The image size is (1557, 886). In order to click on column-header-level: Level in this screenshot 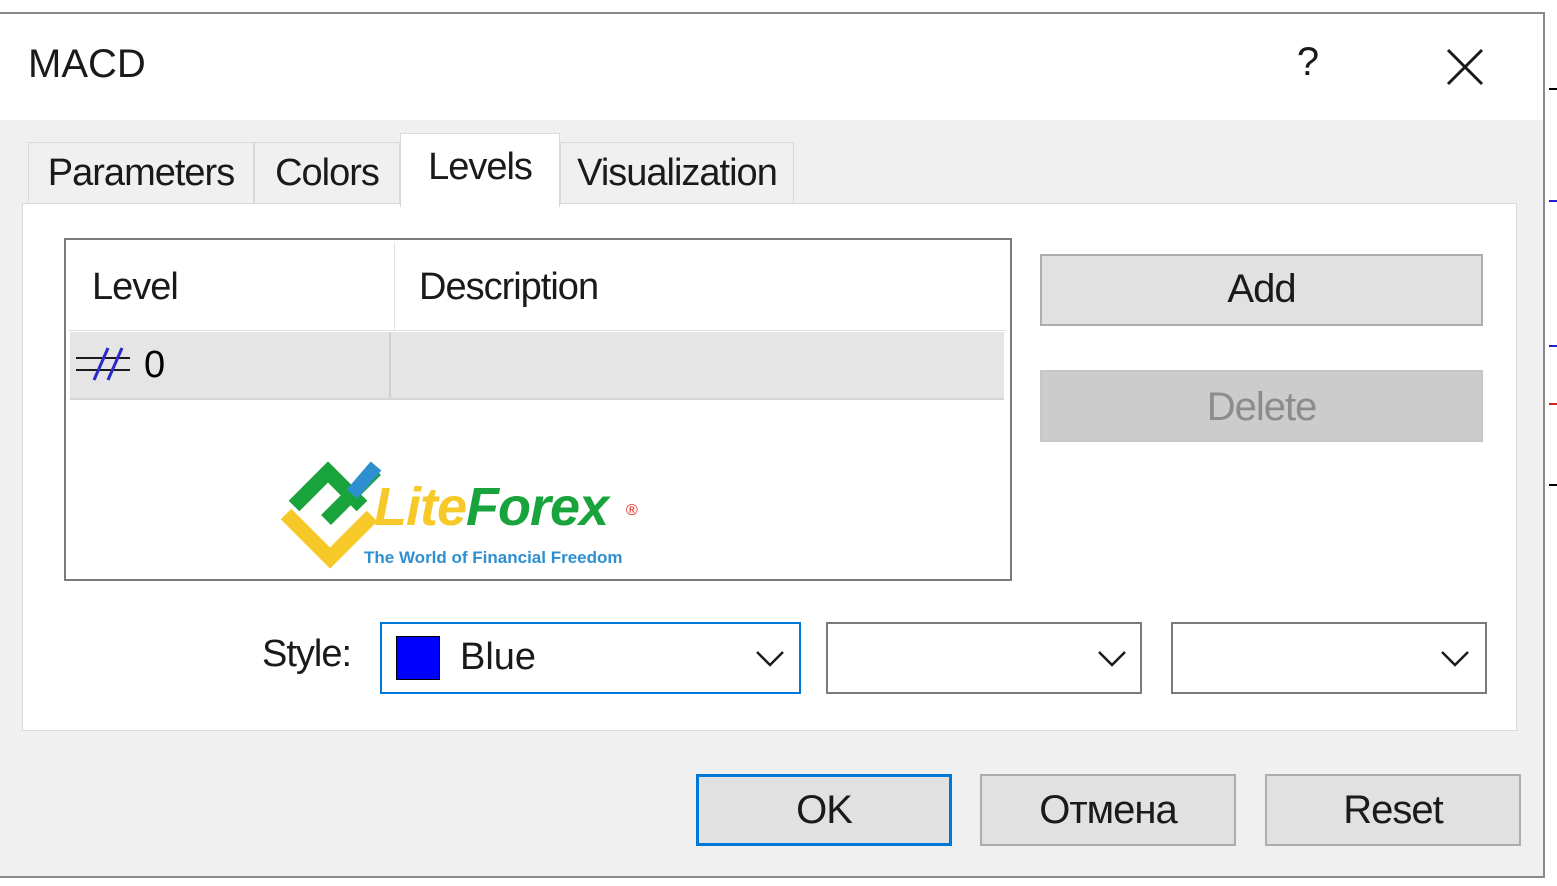, I will do `click(231, 286)`.